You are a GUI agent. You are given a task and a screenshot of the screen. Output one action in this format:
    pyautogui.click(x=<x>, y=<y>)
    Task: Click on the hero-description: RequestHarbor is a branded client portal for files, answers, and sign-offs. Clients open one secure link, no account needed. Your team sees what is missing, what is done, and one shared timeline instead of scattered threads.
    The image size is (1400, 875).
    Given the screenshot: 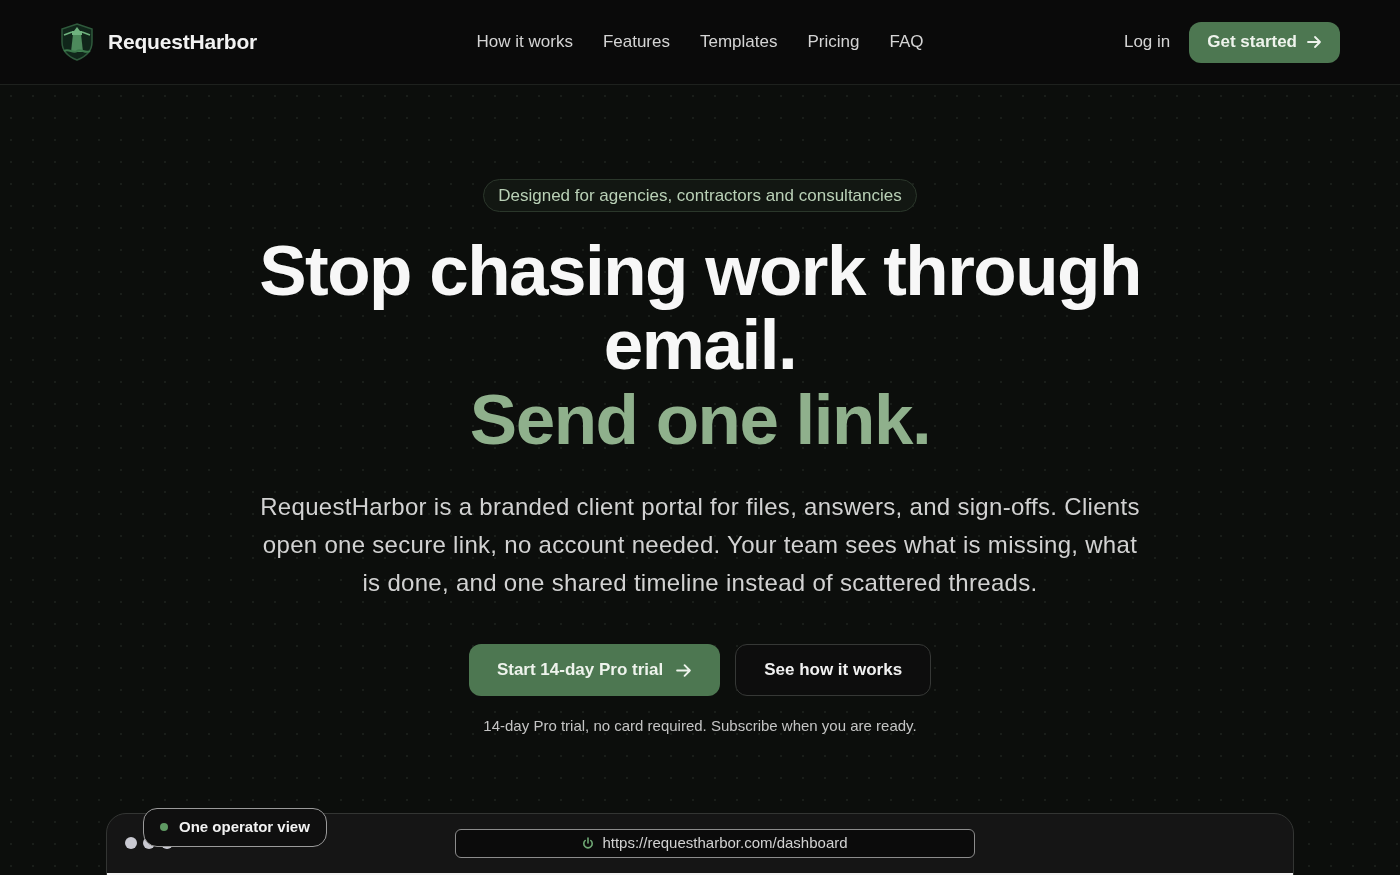 What is the action you would take?
    pyautogui.click(x=700, y=545)
    